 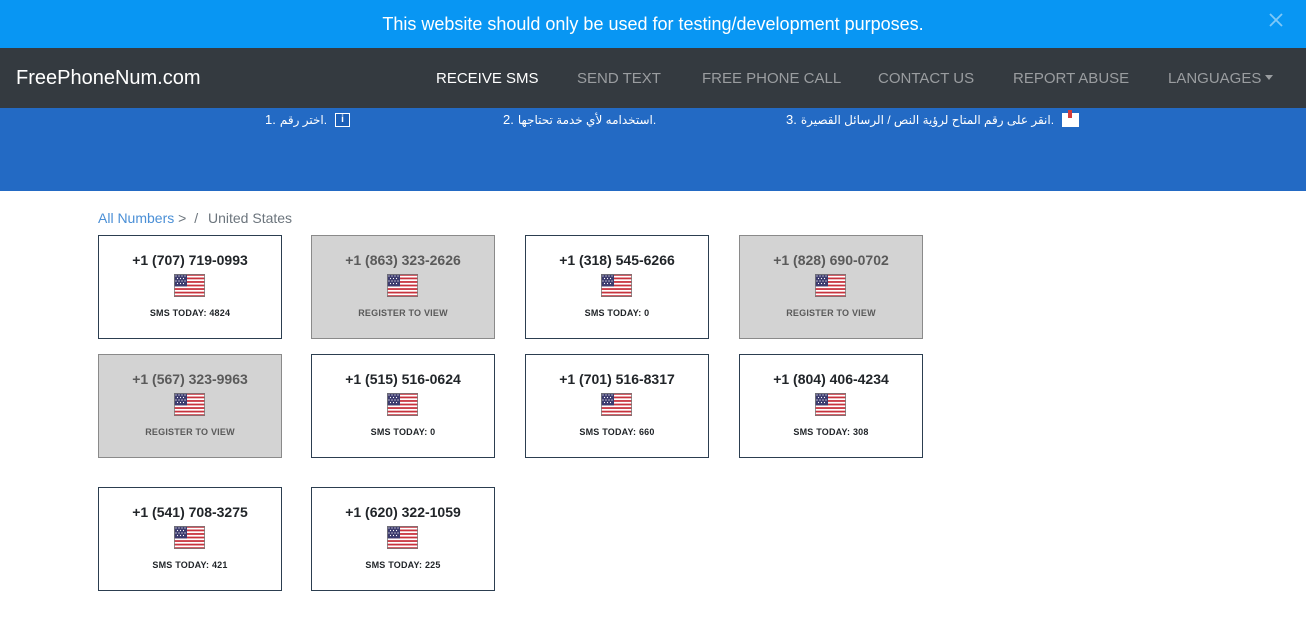 What do you see at coordinates (508, 119) in the screenshot?
I see `step-2-number: 2.` at bounding box center [508, 119].